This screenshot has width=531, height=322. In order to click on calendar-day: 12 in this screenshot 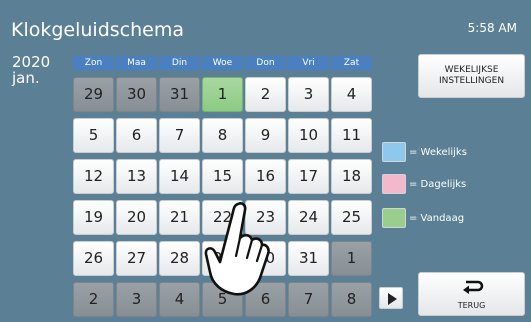, I will do `click(93, 176)`.